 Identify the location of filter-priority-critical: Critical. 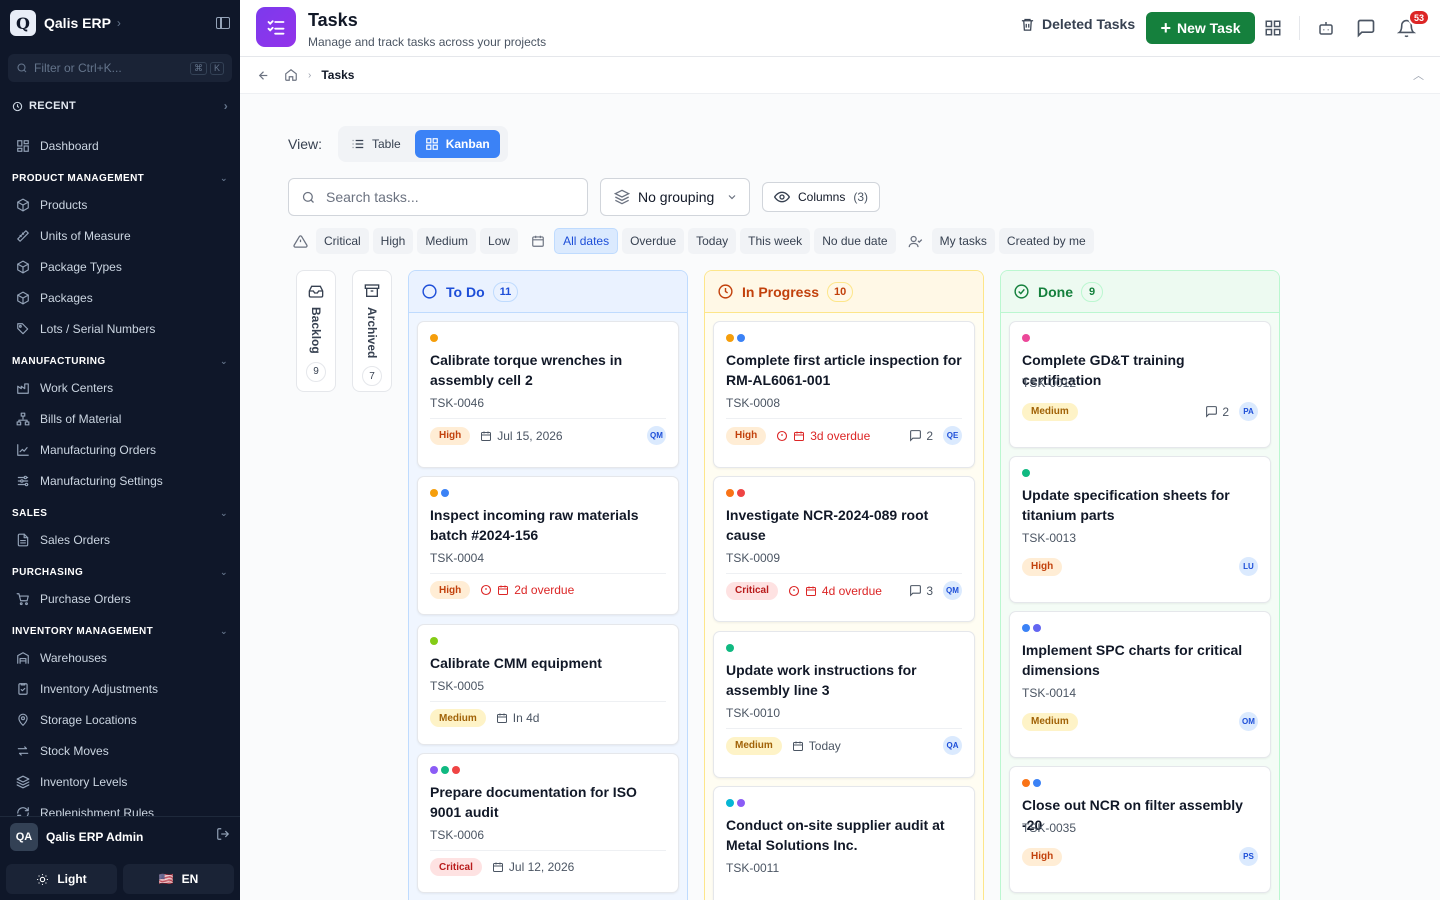
(342, 241).